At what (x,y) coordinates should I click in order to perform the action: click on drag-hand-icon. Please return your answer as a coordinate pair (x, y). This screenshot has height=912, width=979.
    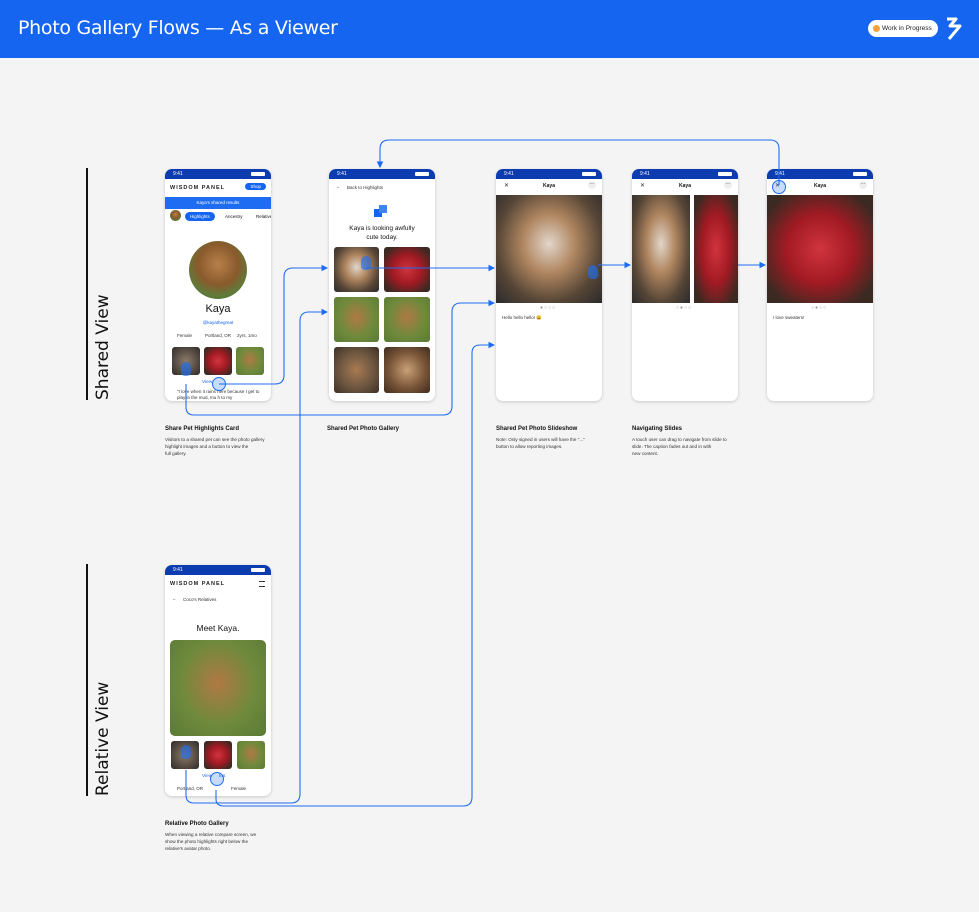
    Looking at the image, I should click on (593, 272).